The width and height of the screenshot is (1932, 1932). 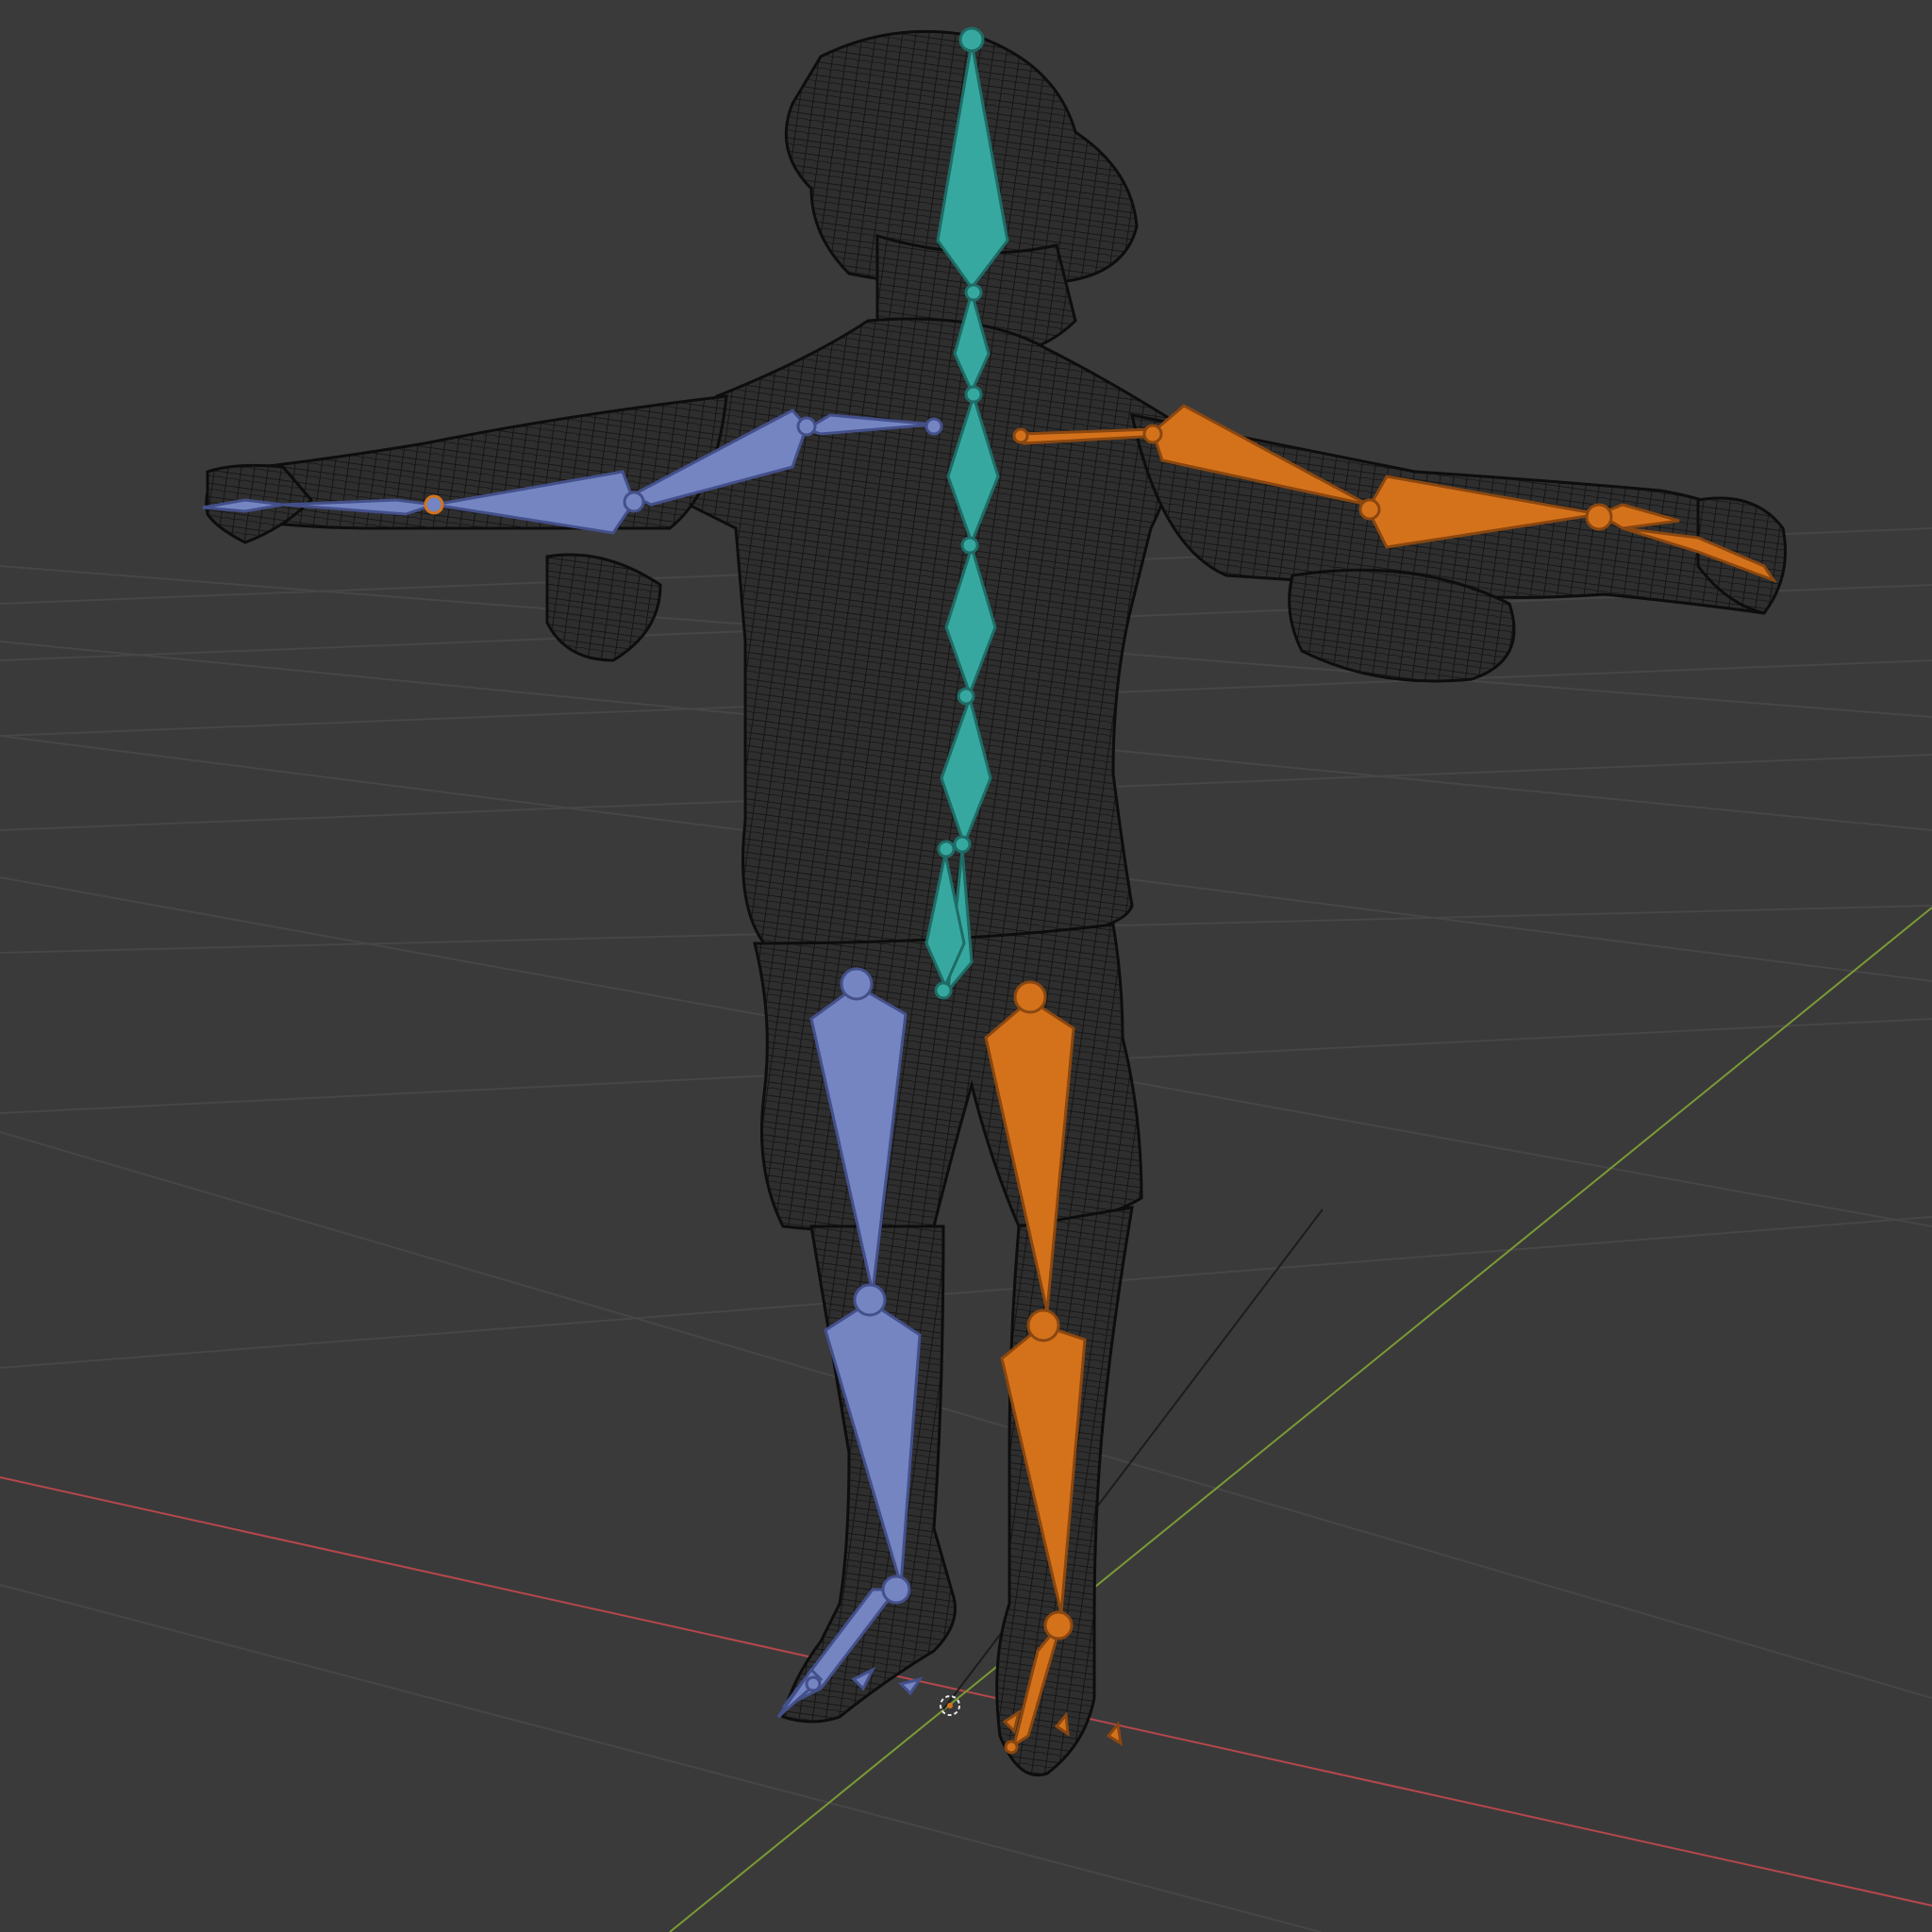 I want to click on joint-head-tip, so click(x=971, y=39).